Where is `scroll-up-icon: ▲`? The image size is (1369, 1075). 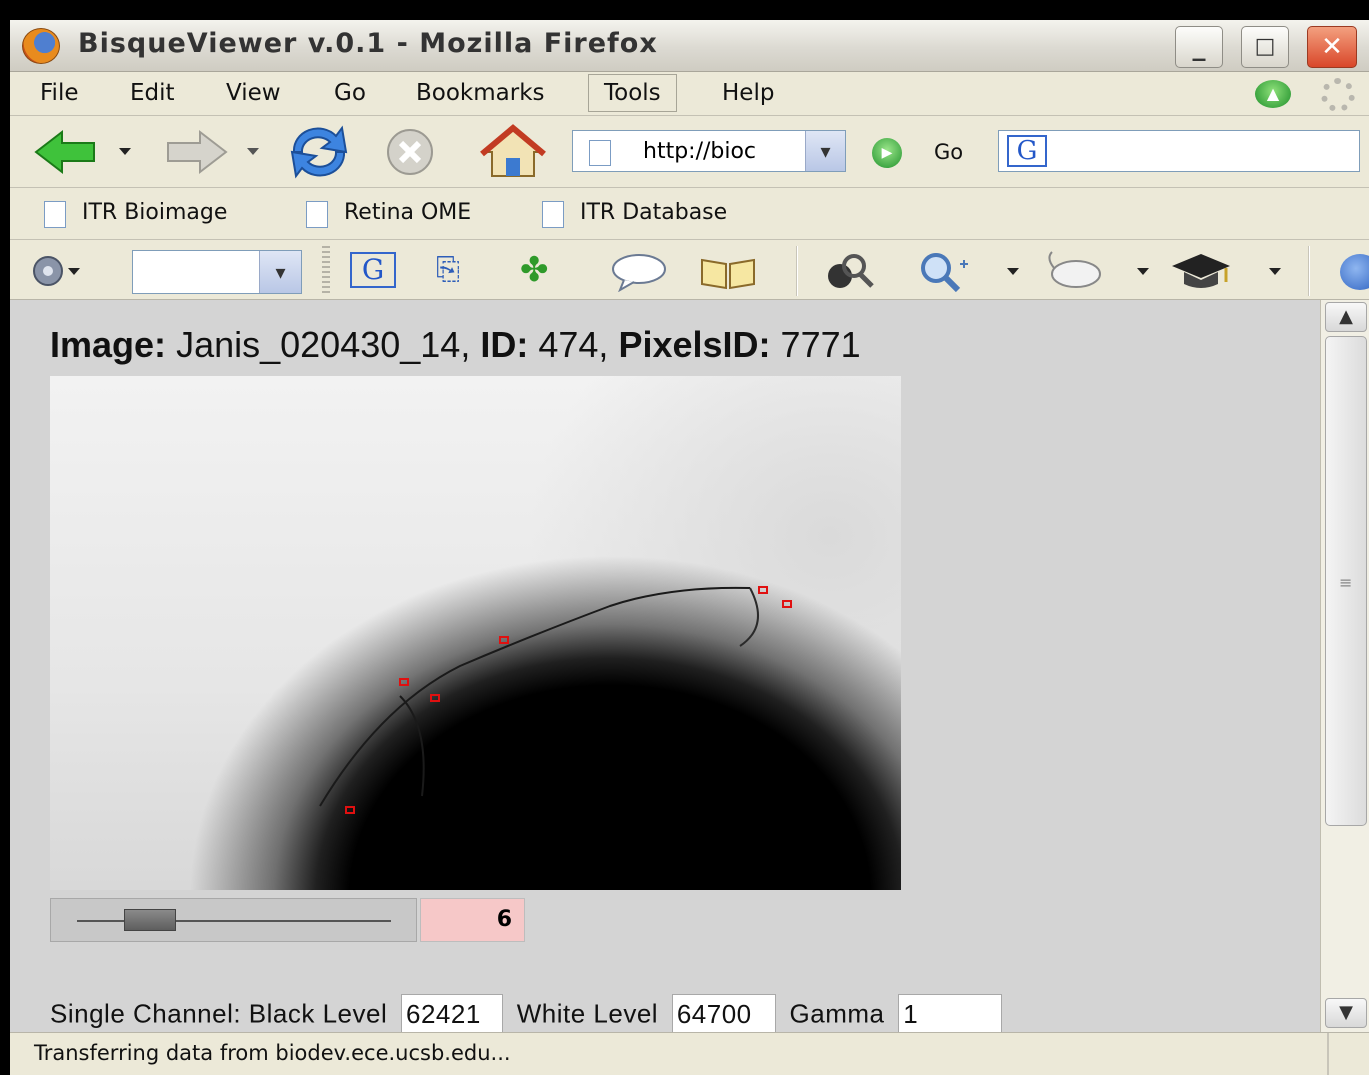 scroll-up-icon: ▲ is located at coordinates (1346, 317).